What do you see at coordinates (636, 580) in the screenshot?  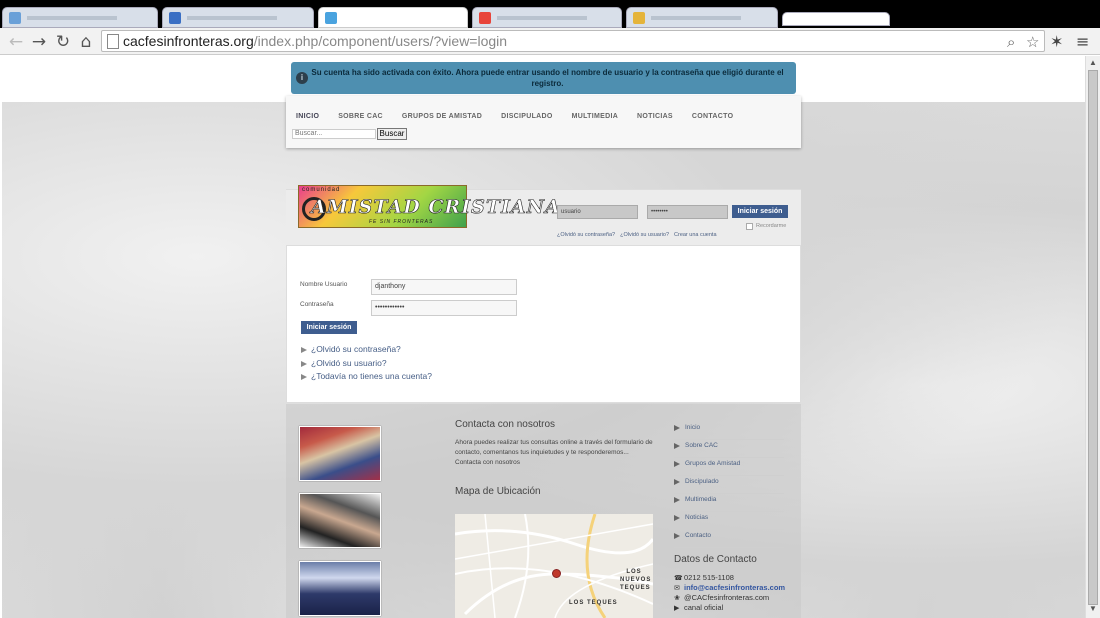 I see `map-label: LOS NUEVOS TEQUES` at bounding box center [636, 580].